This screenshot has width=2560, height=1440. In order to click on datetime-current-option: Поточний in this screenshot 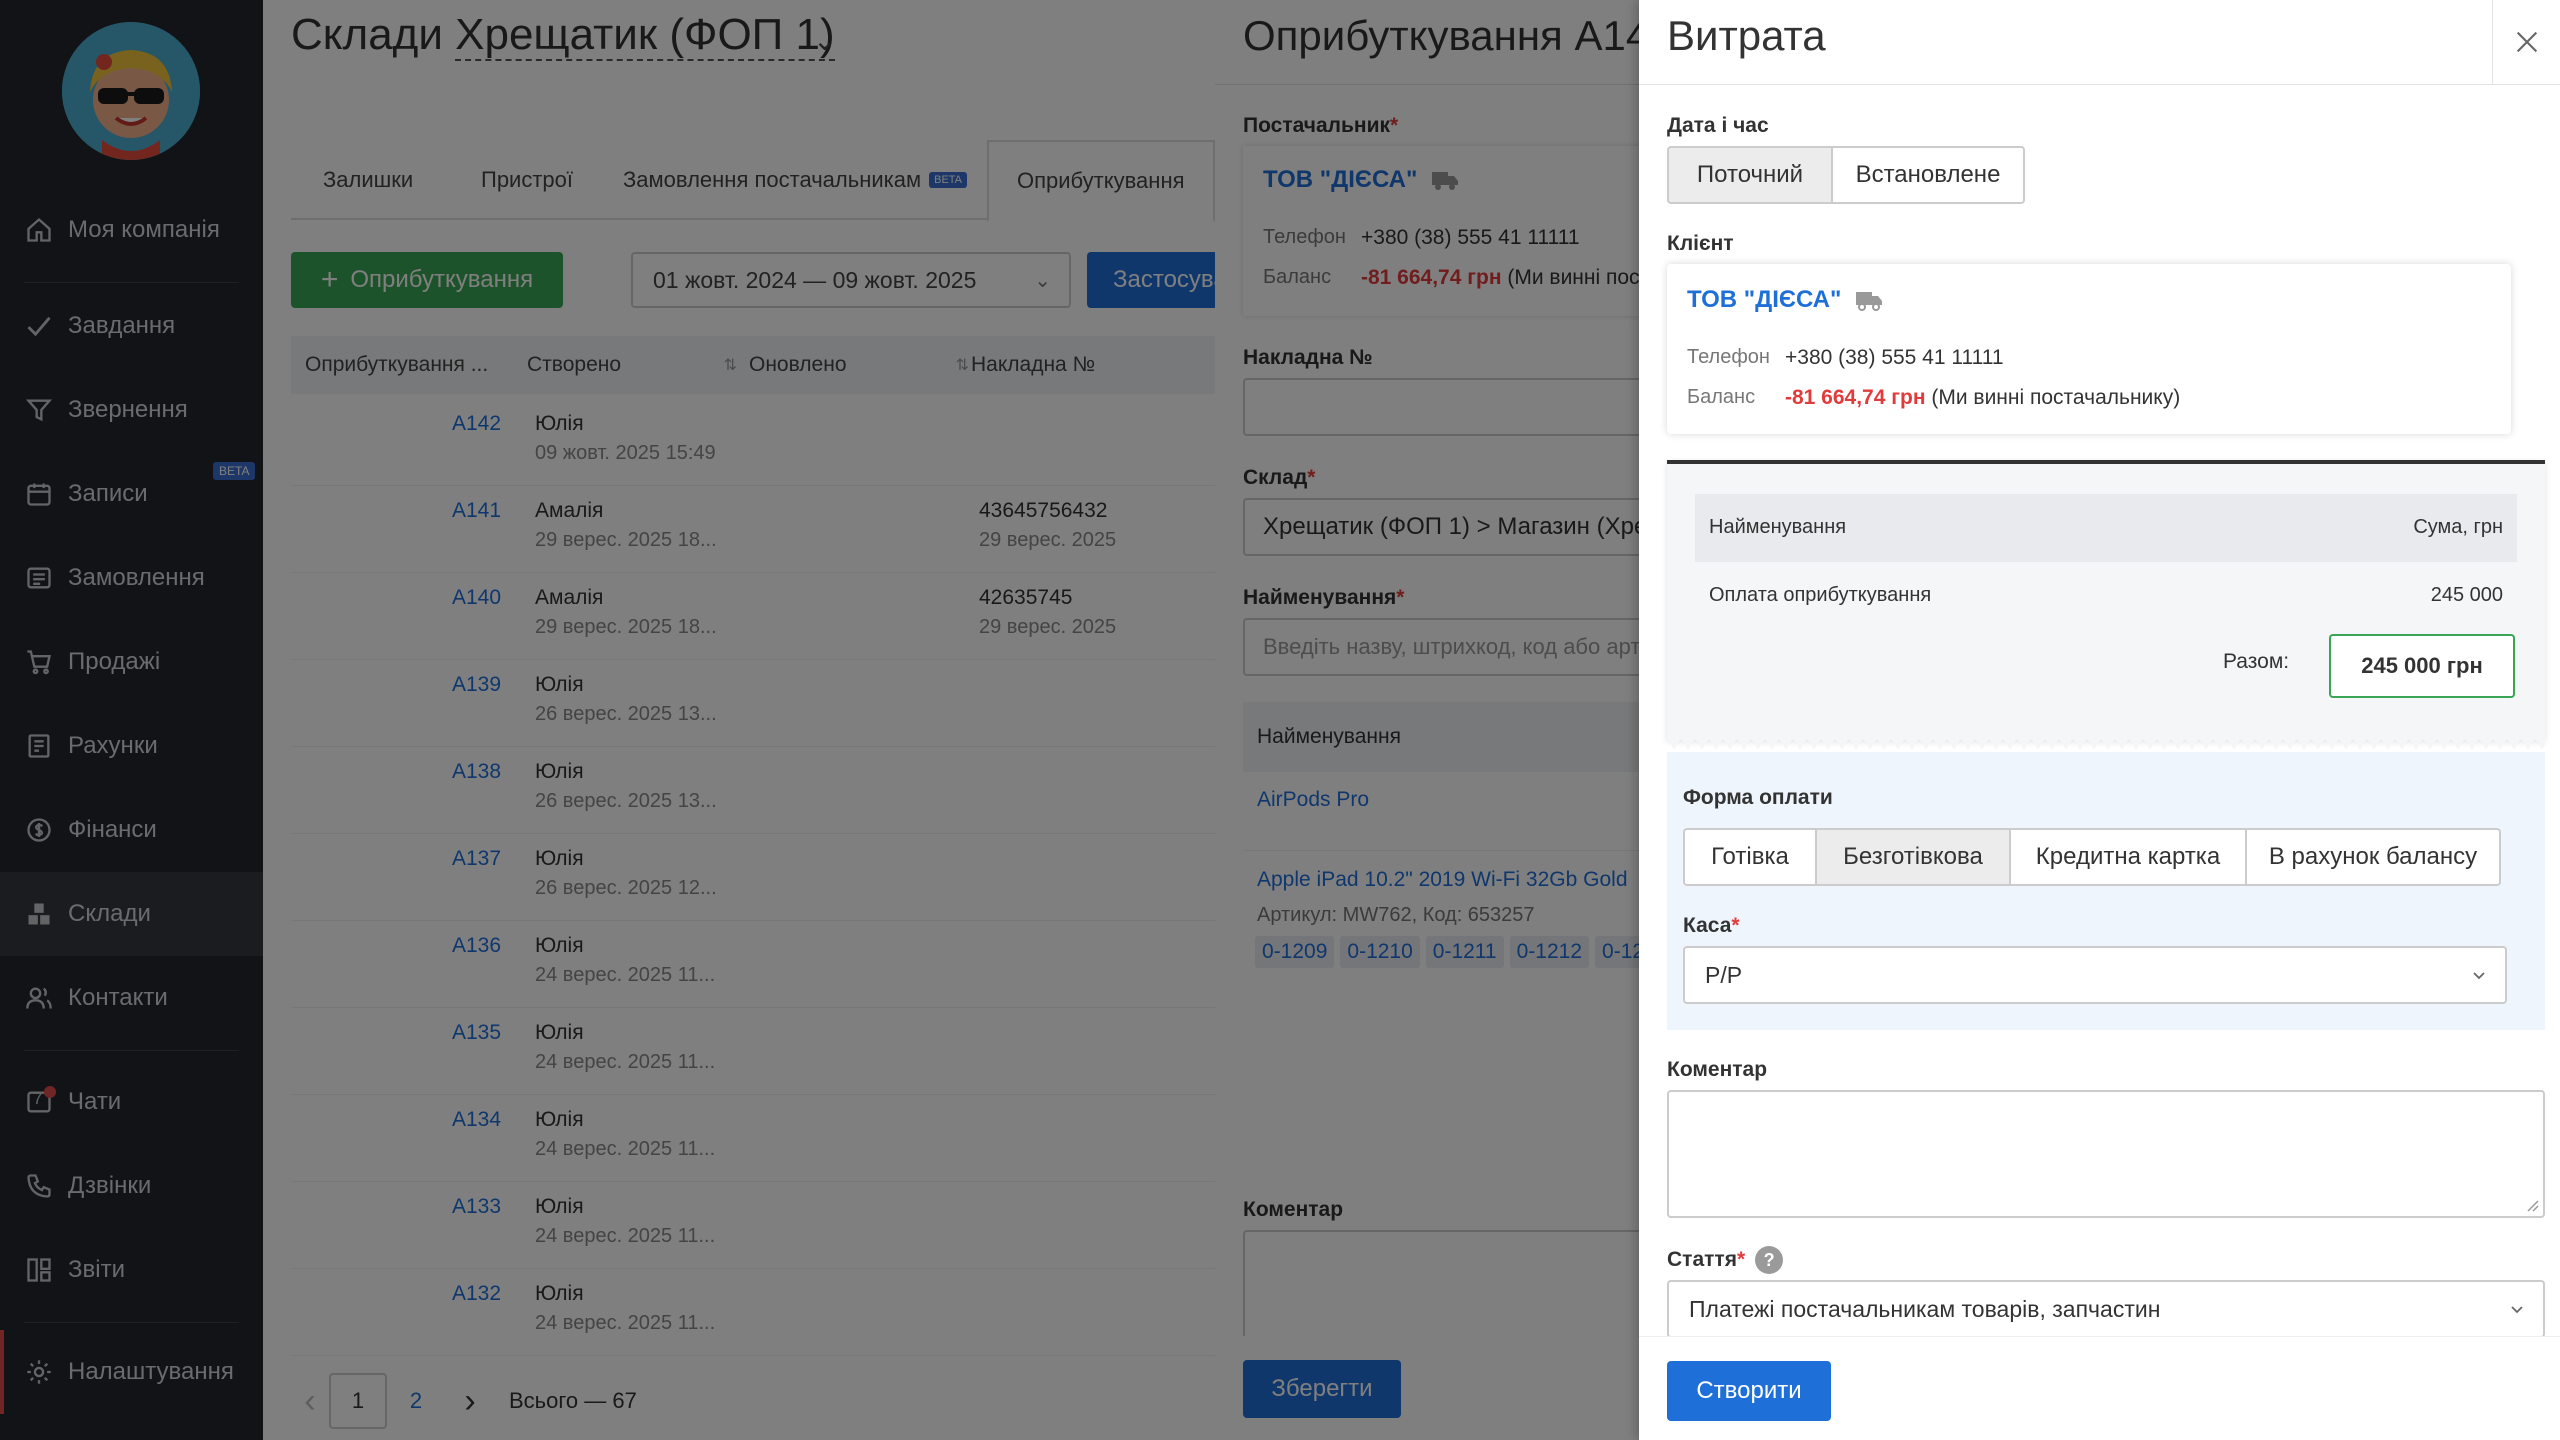, I will do `click(1750, 175)`.